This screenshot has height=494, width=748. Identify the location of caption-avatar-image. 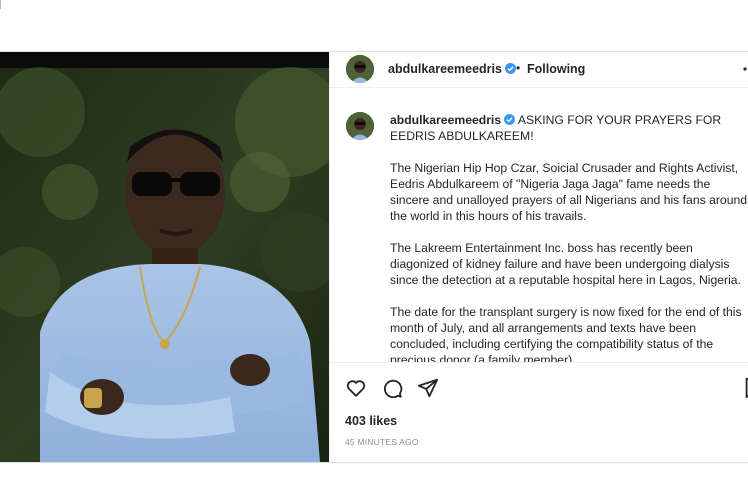
(360, 126).